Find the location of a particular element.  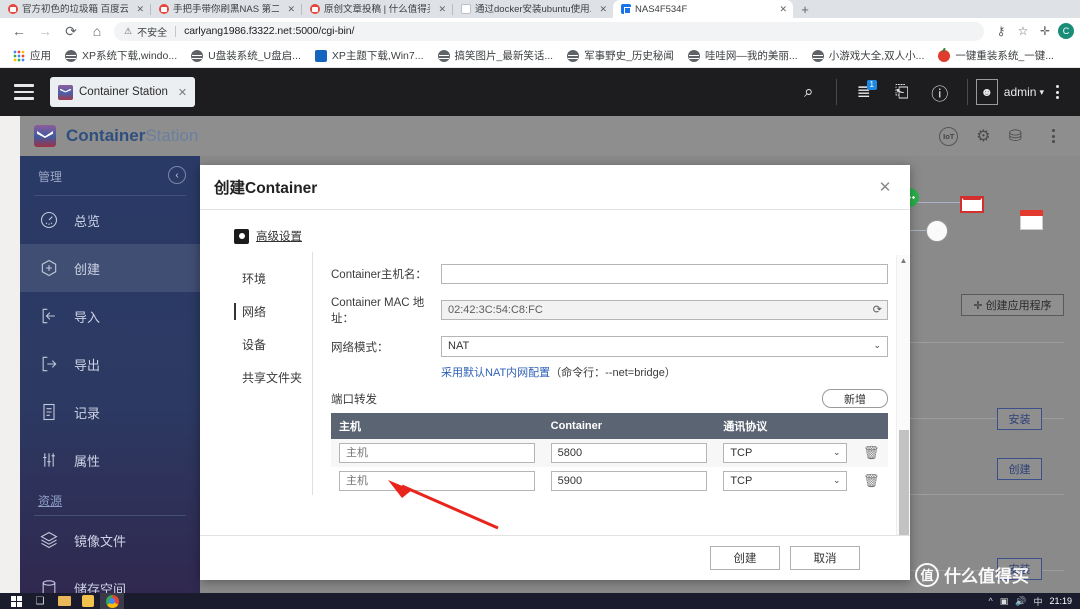

install-button: 安装 is located at coordinates (1019, 419).